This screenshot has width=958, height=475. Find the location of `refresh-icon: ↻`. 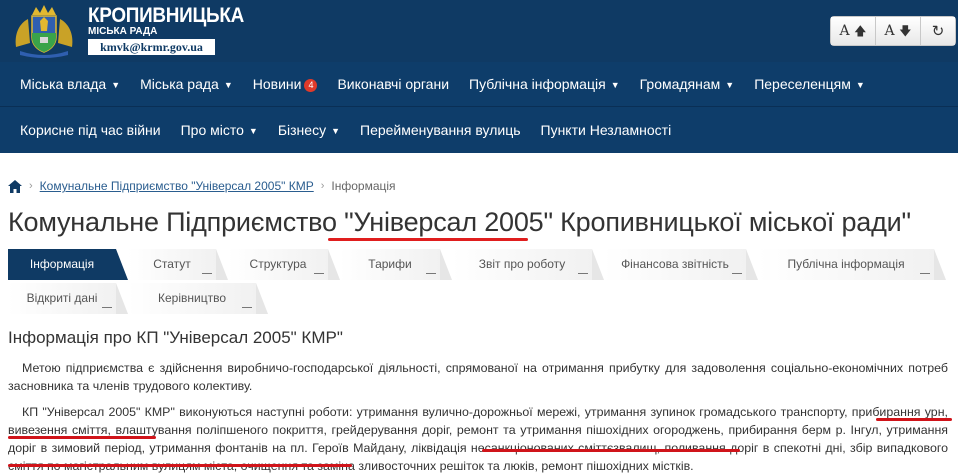

refresh-icon: ↻ is located at coordinates (938, 31).